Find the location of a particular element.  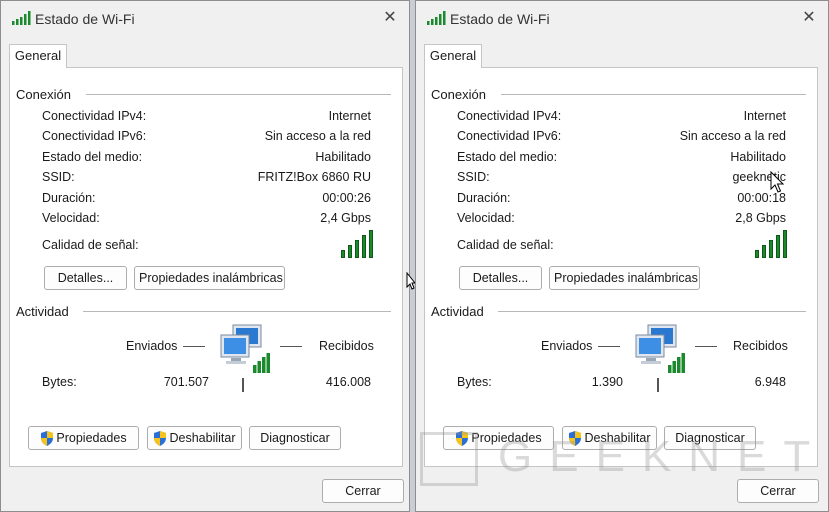

bytes-received-value: 416.008 is located at coordinates (348, 382).